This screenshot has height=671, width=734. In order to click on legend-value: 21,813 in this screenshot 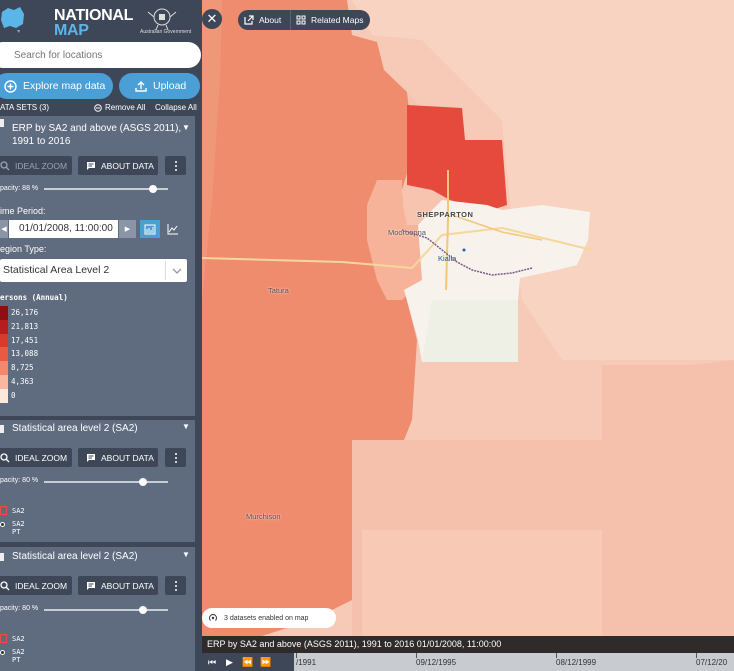, I will do `click(25, 326)`.